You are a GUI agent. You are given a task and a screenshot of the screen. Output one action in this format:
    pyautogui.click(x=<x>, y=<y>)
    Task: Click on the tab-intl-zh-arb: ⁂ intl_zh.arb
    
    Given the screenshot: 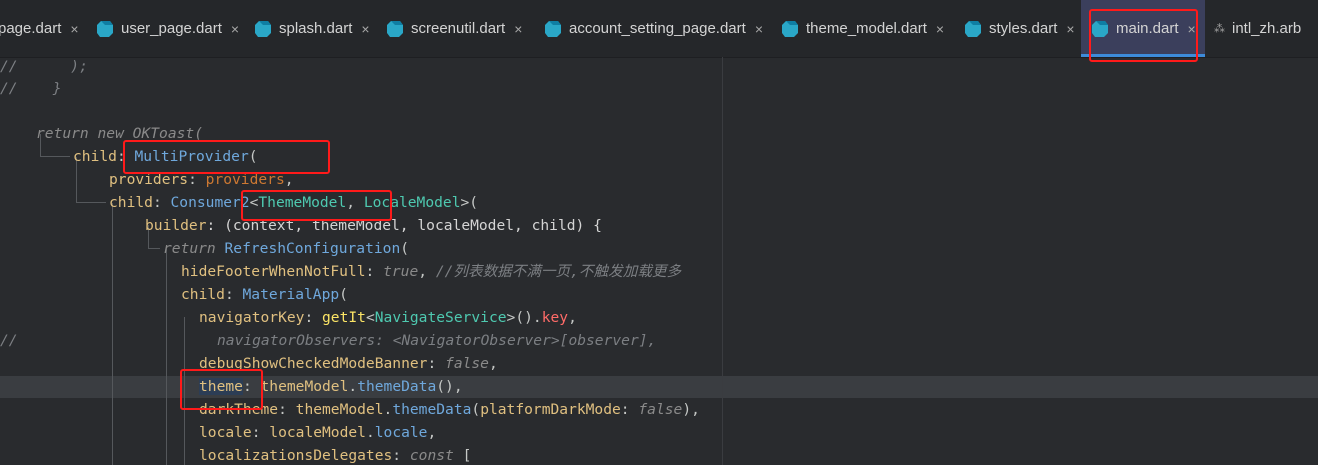 What is the action you would take?
    pyautogui.click(x=1257, y=28)
    